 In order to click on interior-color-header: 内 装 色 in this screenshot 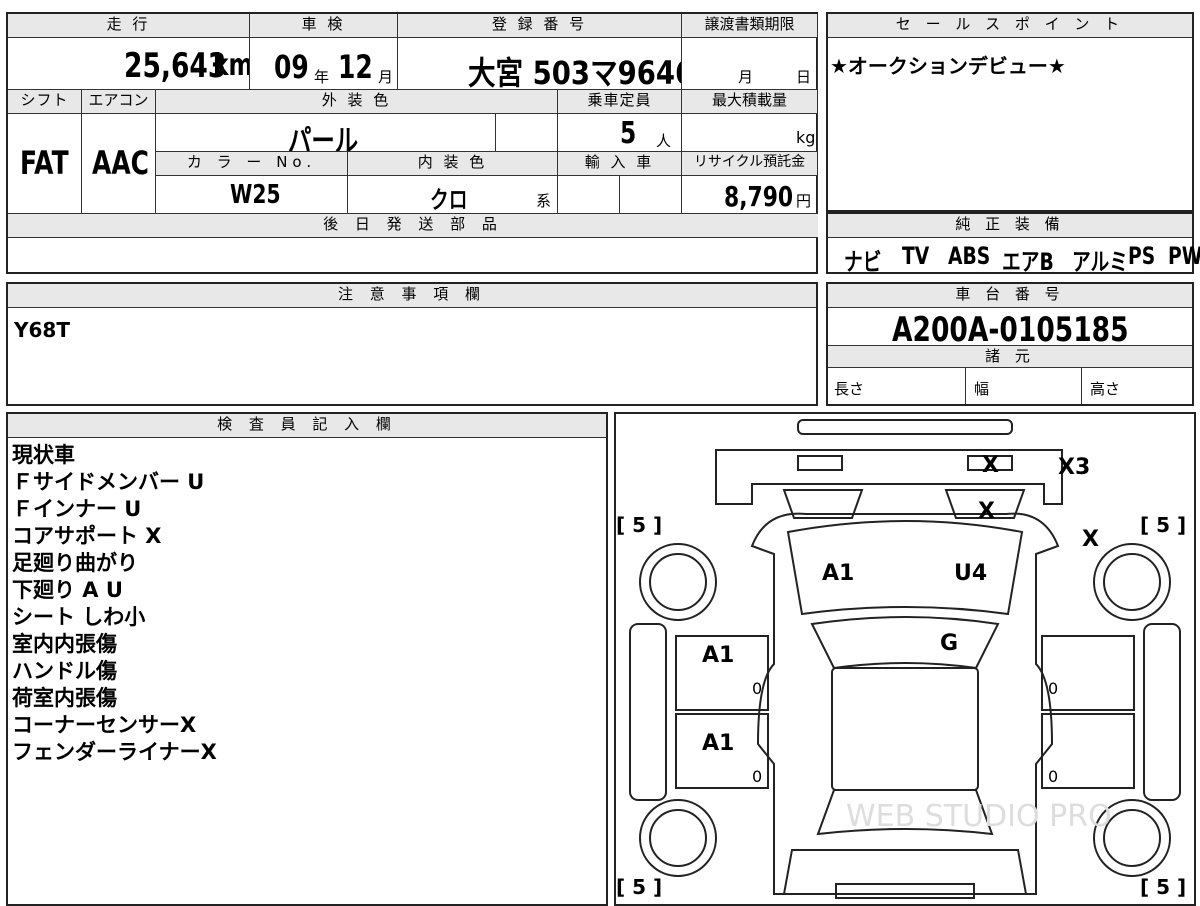, I will do `click(453, 164)`.